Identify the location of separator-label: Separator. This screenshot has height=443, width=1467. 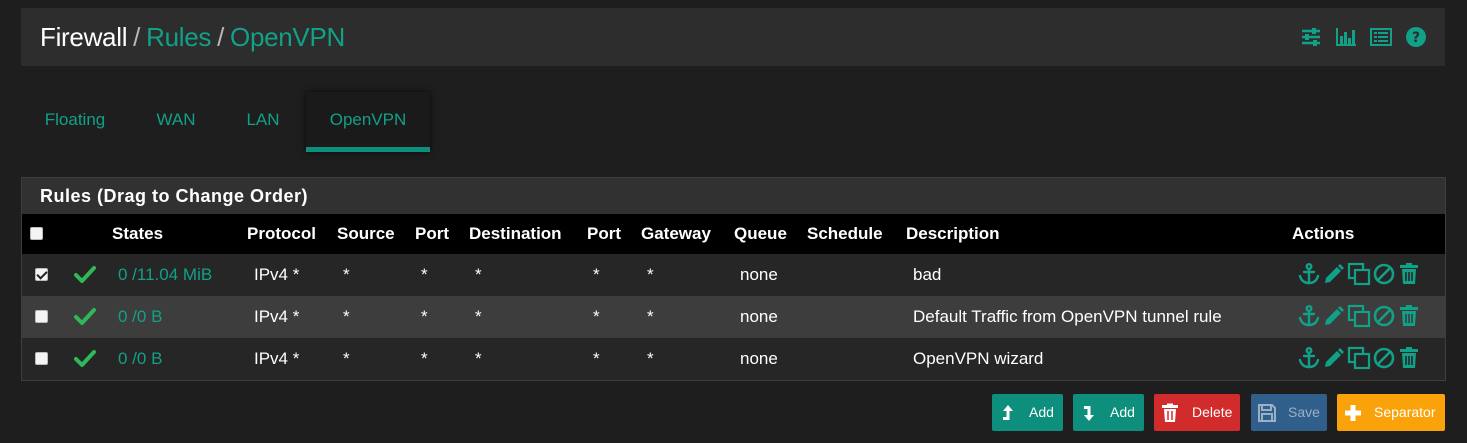
(1405, 412).